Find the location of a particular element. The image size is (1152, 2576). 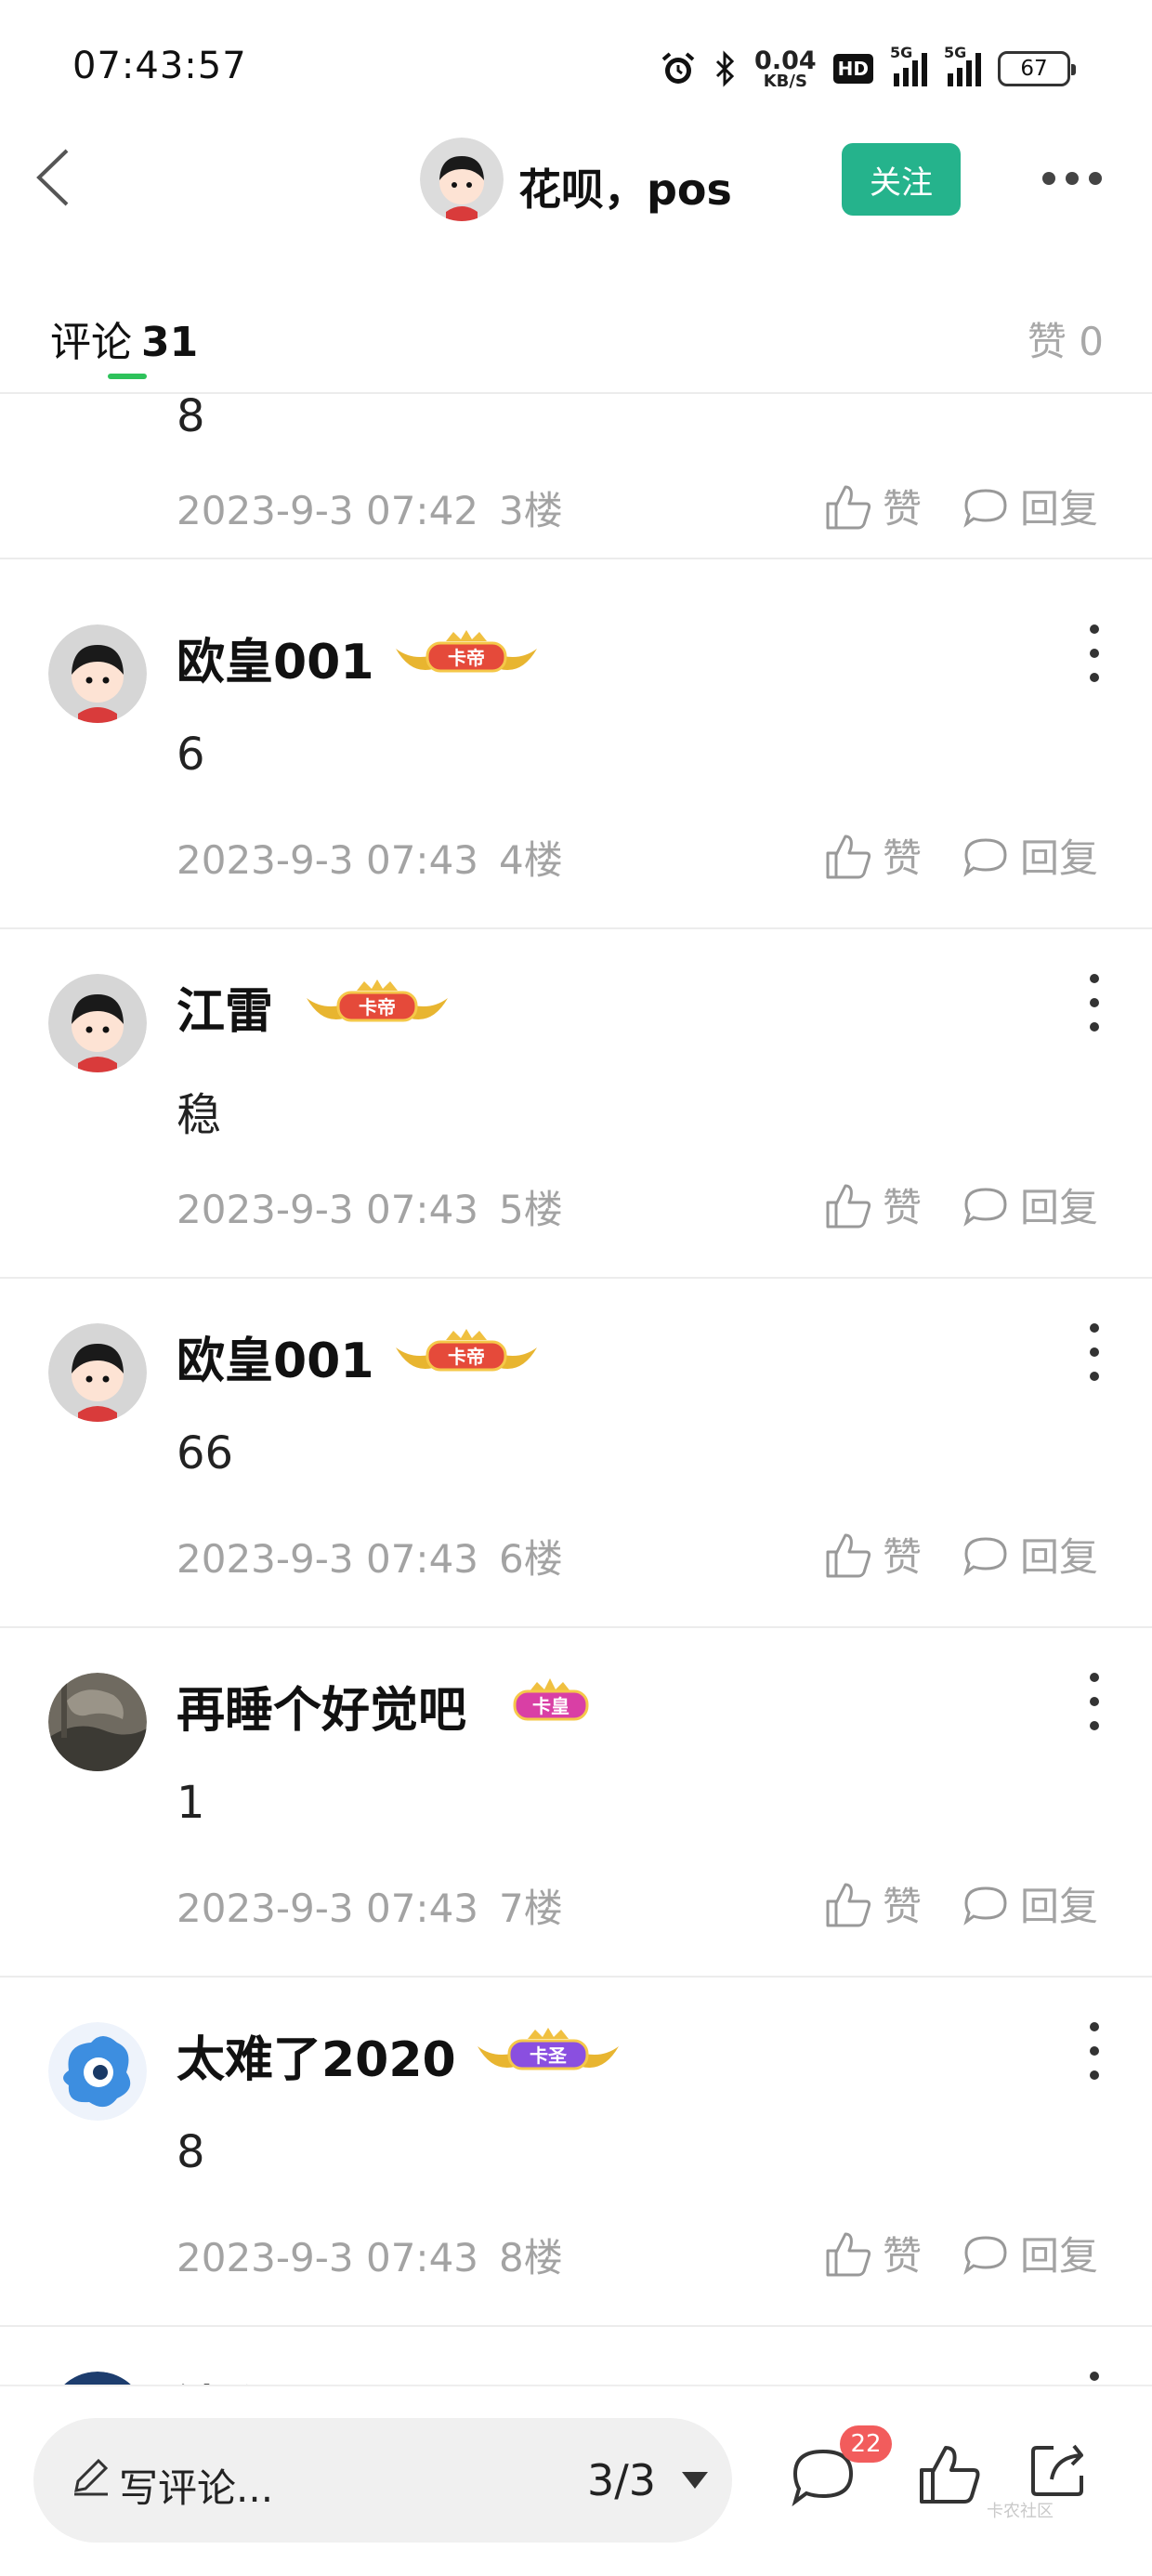

follow-button: 关注 is located at coordinates (901, 179).